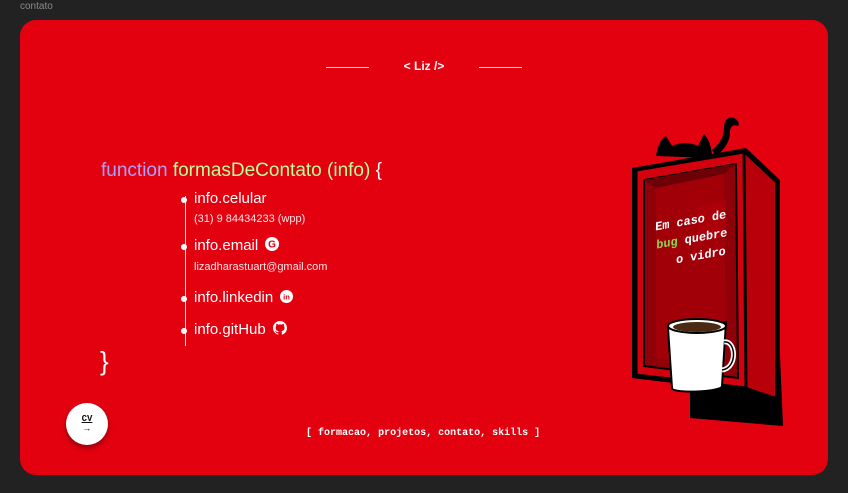 This screenshot has width=848, height=493. I want to click on code-close-brace: }, so click(104, 361).